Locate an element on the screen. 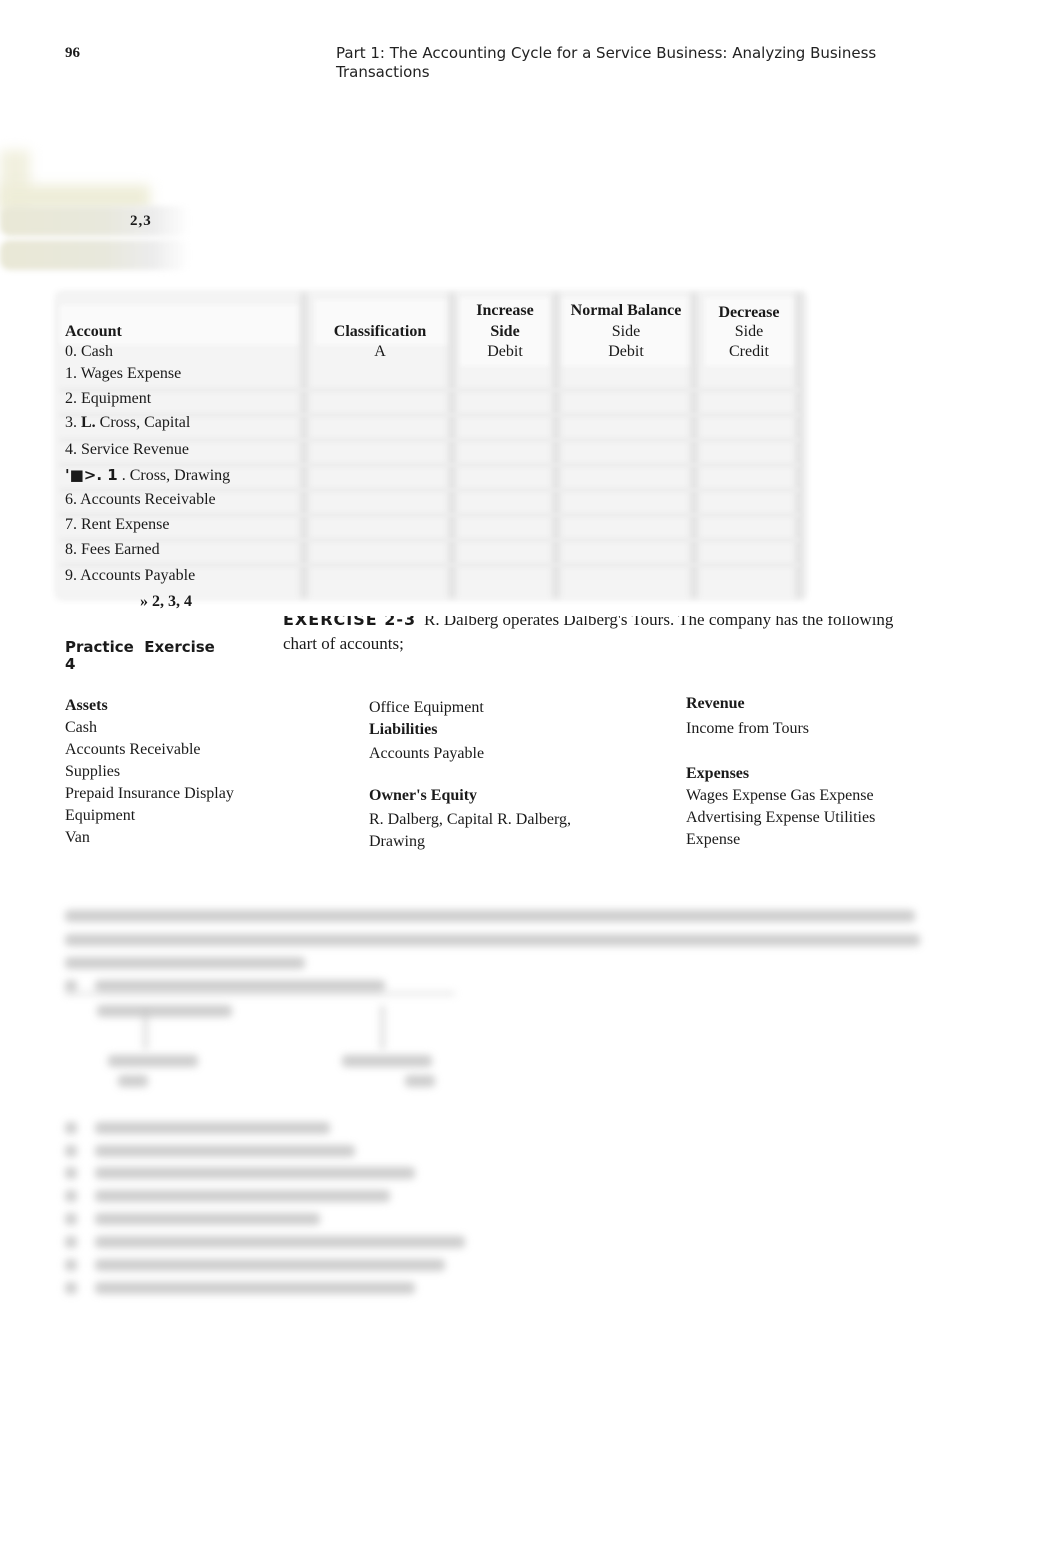  row-account: Fees Earned is located at coordinates (120, 549).